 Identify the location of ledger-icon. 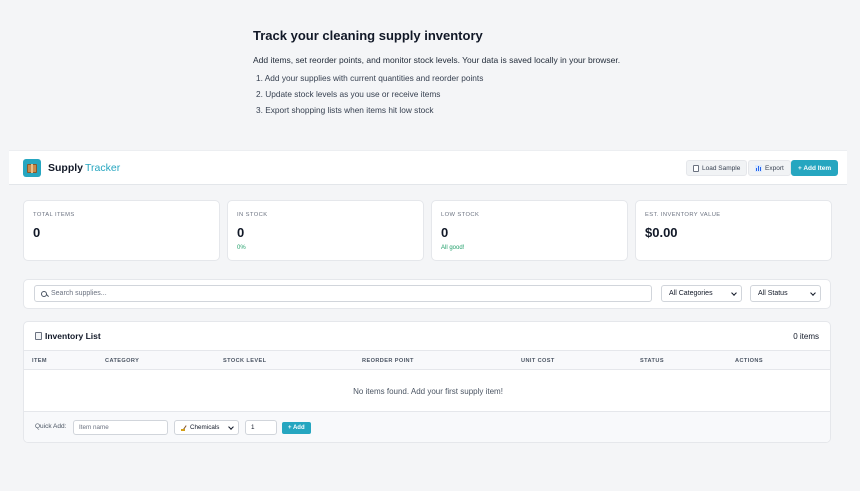
(38, 336).